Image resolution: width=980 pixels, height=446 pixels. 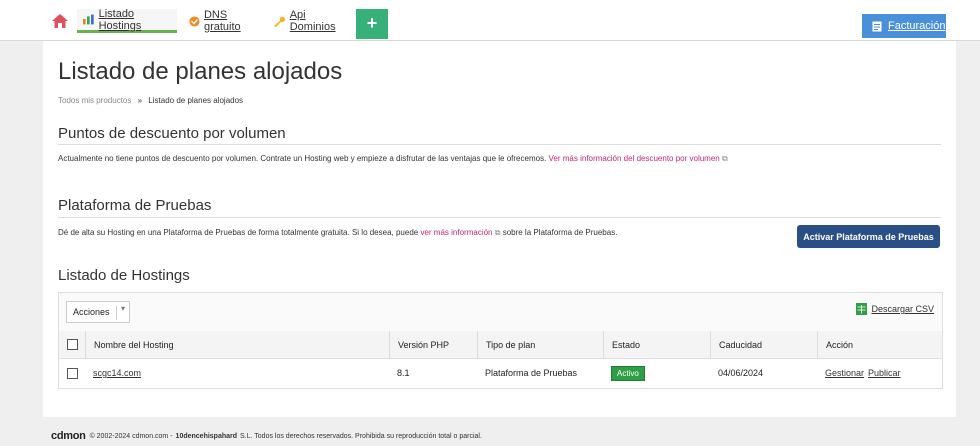 I want to click on pruebas-info-link: ver más información, so click(x=456, y=232).